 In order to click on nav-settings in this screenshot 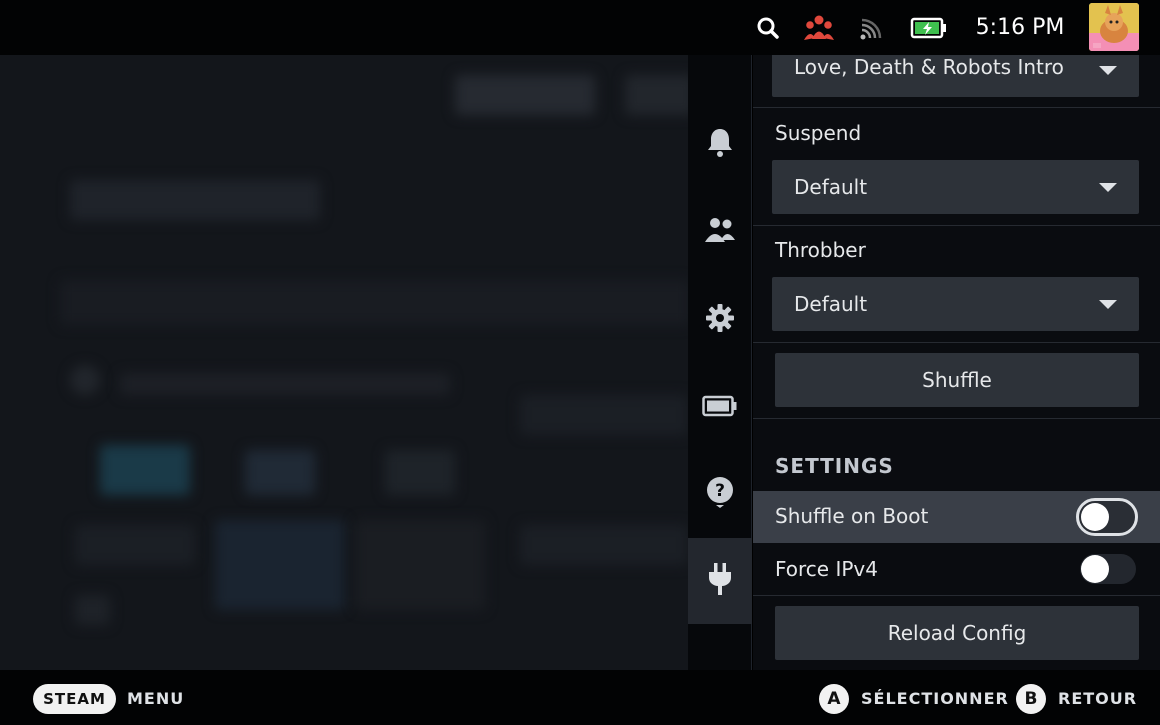, I will do `click(720, 320)`.